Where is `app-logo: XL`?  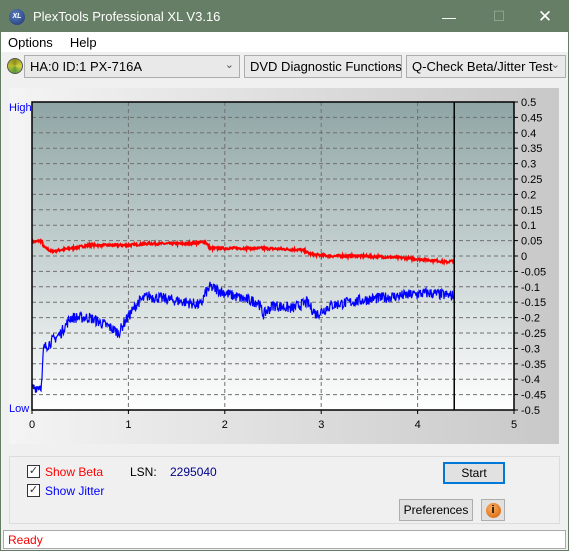 app-logo: XL is located at coordinates (17, 16).